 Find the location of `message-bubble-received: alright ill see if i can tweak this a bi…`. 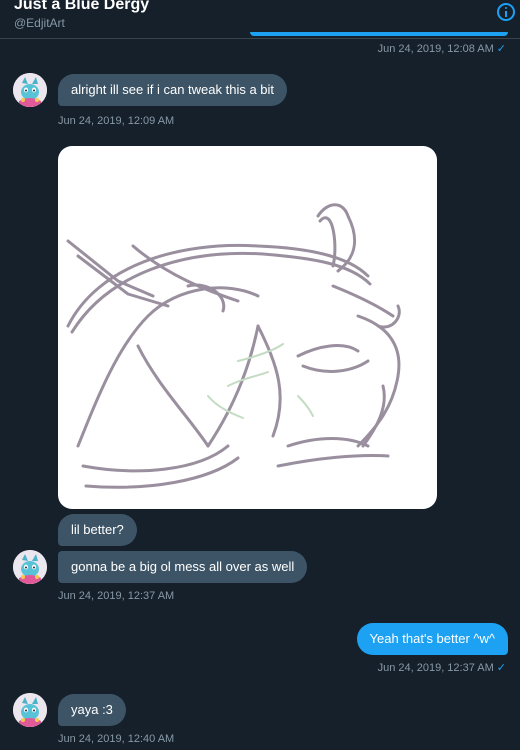

message-bubble-received: alright ill see if i can tweak this a bi… is located at coordinates (173, 90).